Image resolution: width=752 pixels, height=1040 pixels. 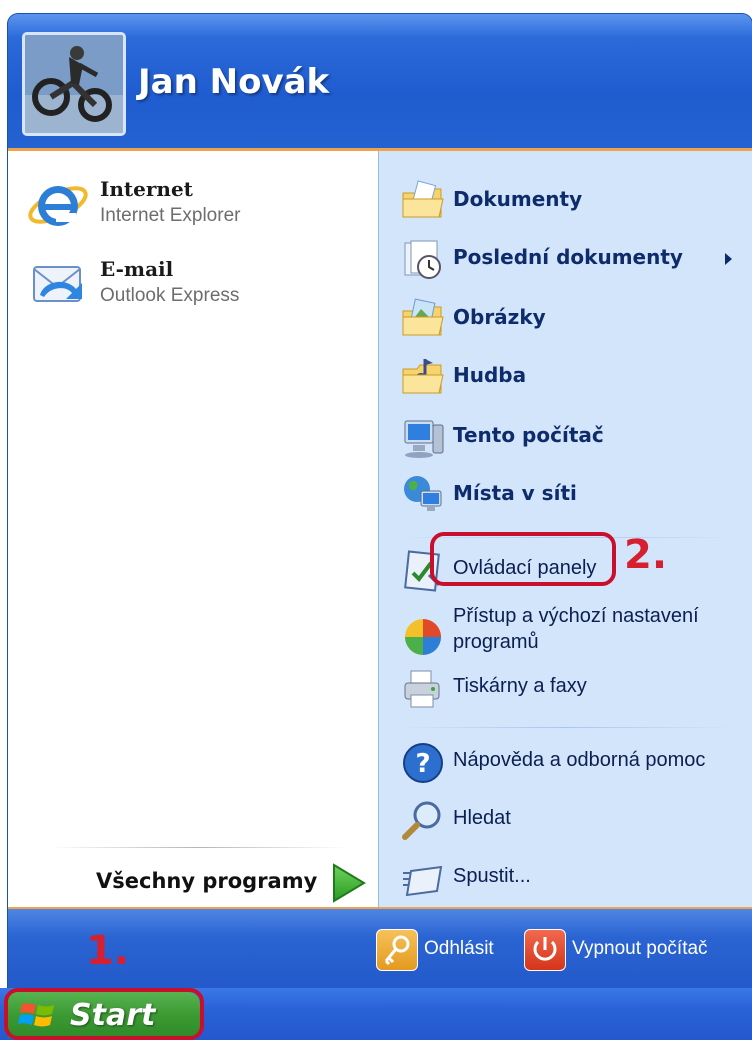 What do you see at coordinates (579, 760) in the screenshot?
I see `place-item-label: Nápověda a odborná pomoc` at bounding box center [579, 760].